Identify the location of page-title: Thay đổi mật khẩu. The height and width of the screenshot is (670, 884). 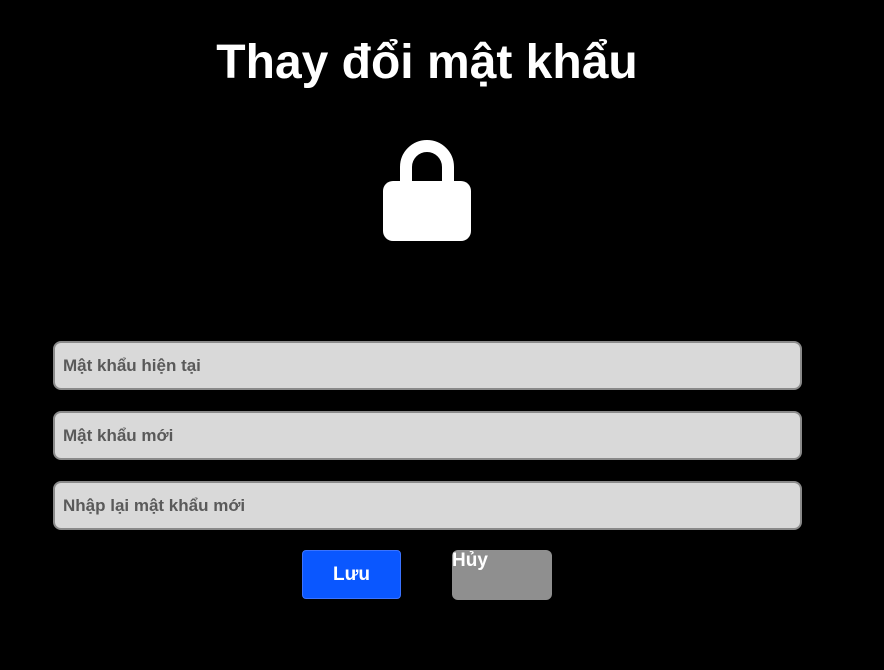
(427, 62).